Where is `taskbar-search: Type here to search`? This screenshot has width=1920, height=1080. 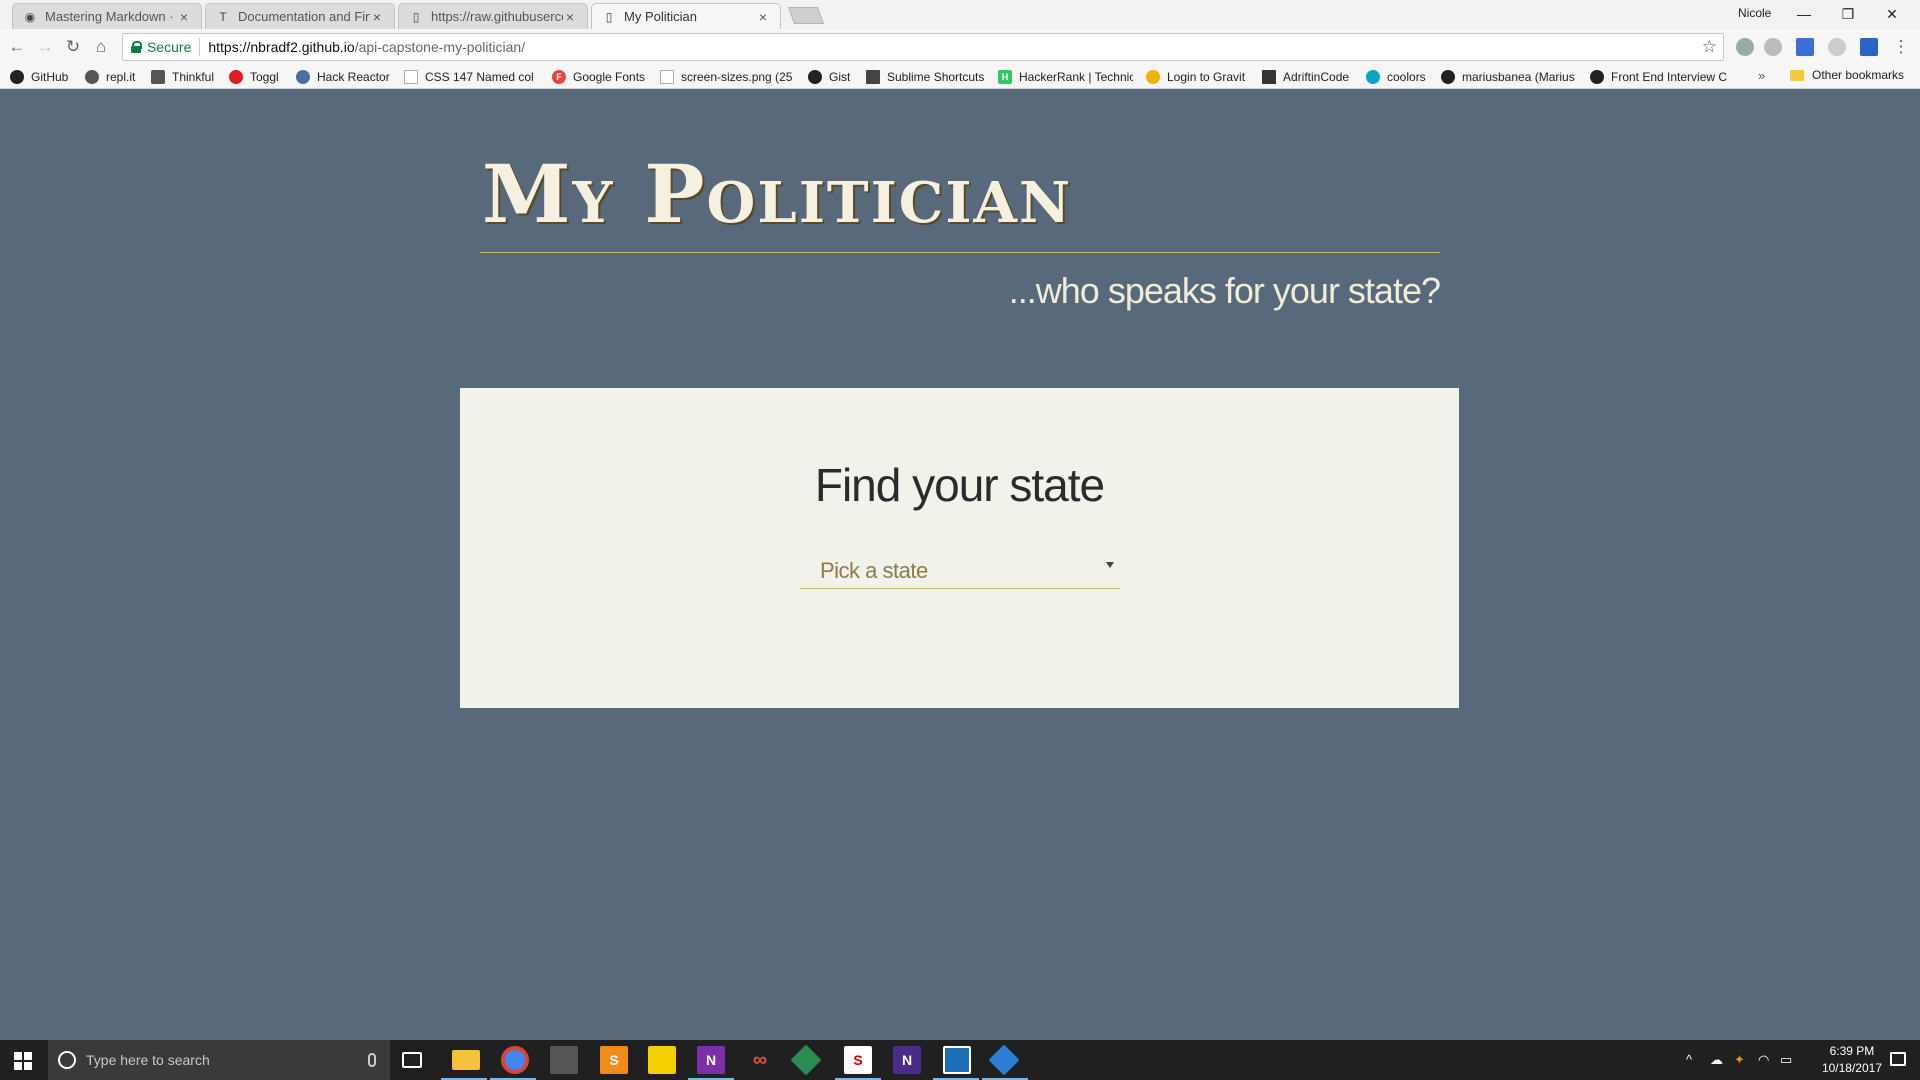 taskbar-search: Type here to search is located at coordinates (219, 1060).